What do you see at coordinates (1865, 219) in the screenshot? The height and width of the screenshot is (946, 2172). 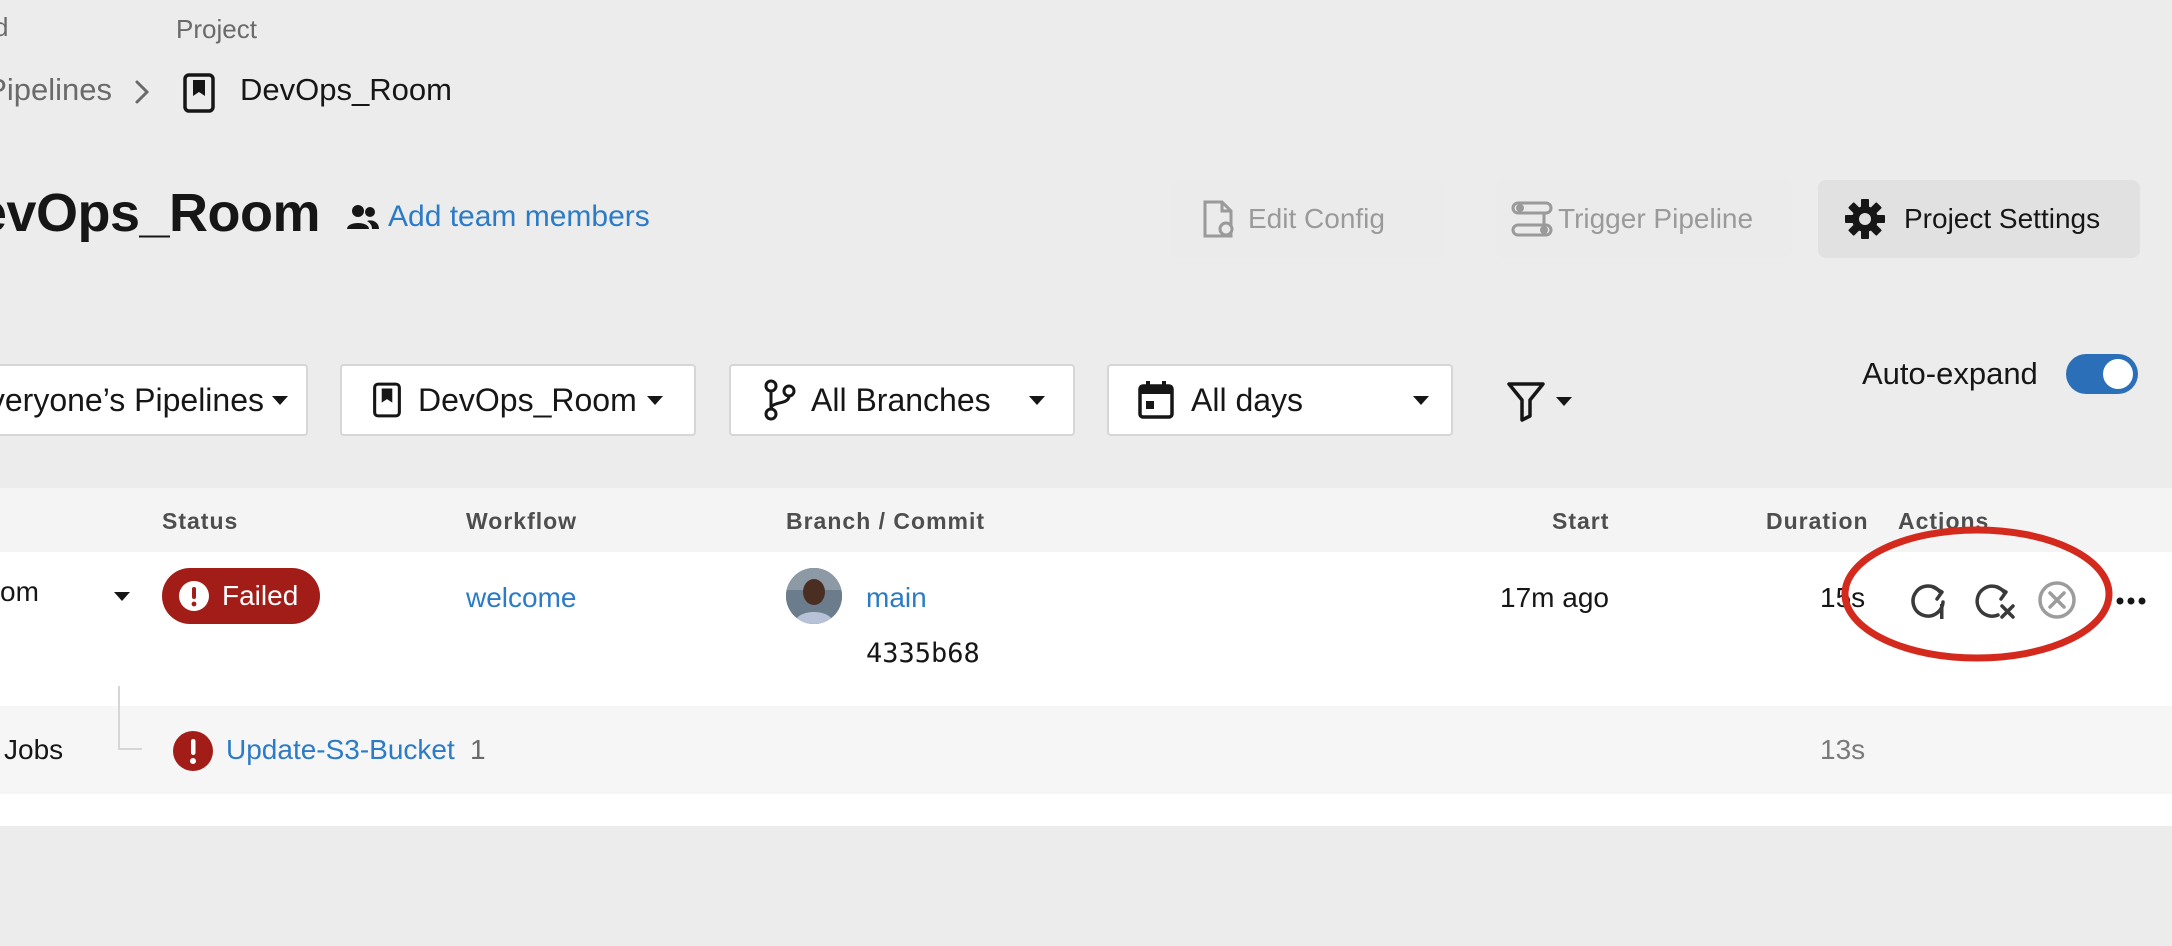 I see `gear-icon` at bounding box center [1865, 219].